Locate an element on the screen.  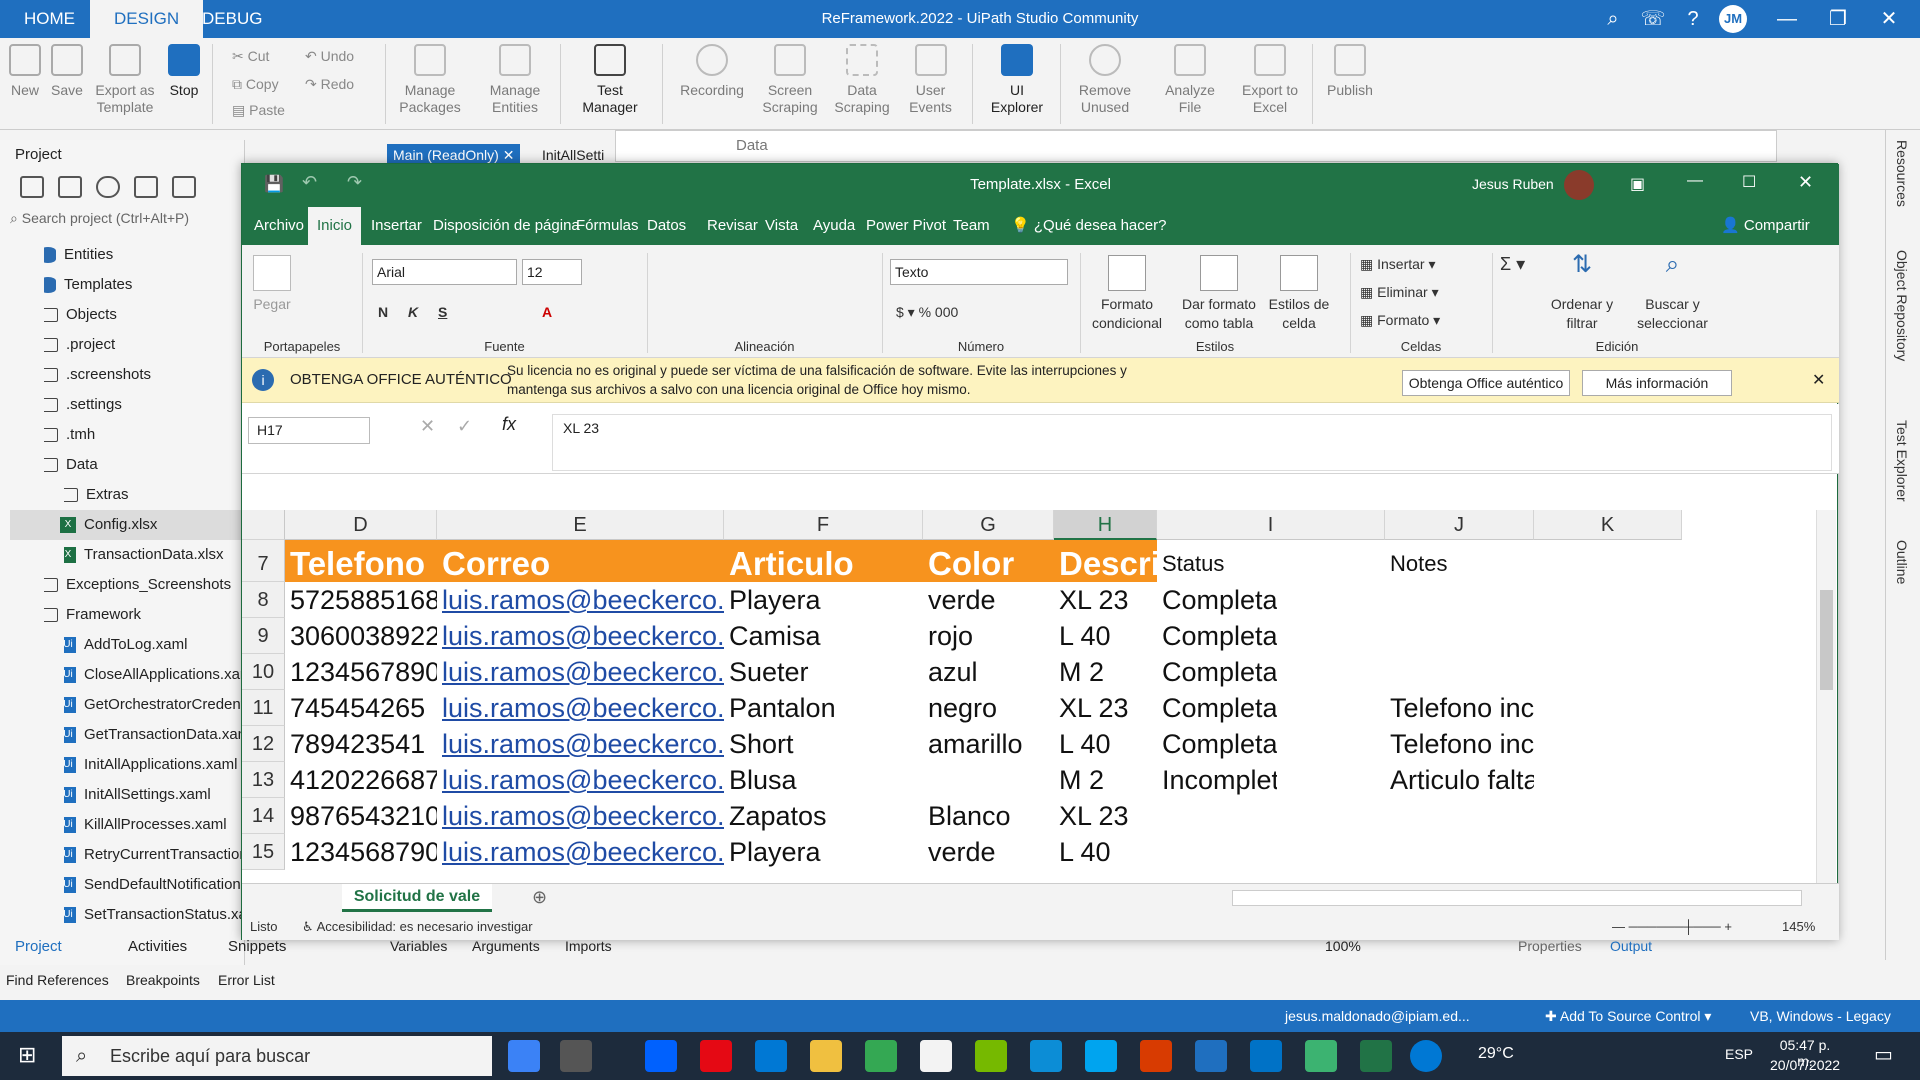
designer-zoom: 100% is located at coordinates (1343, 946).